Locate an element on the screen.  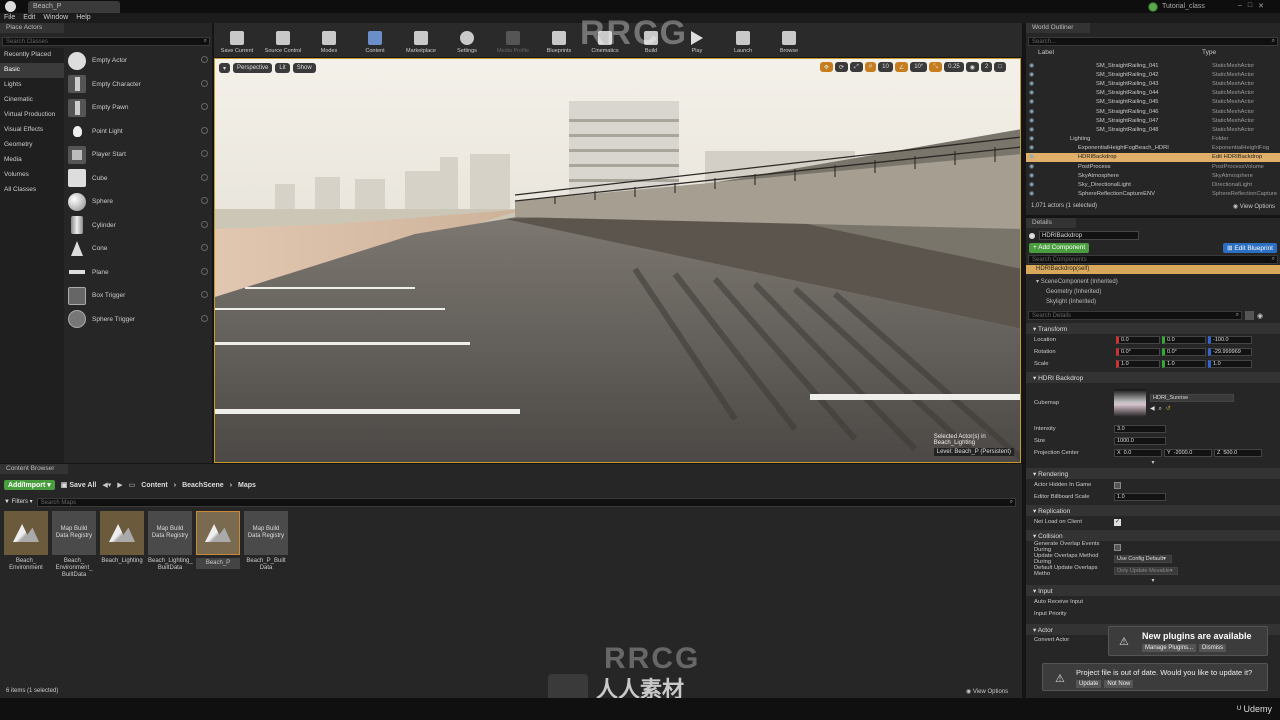
outliner-row: ◉ HDRIBackdrop Edit HDRIBackdrop is located at coordinates (1153, 157).